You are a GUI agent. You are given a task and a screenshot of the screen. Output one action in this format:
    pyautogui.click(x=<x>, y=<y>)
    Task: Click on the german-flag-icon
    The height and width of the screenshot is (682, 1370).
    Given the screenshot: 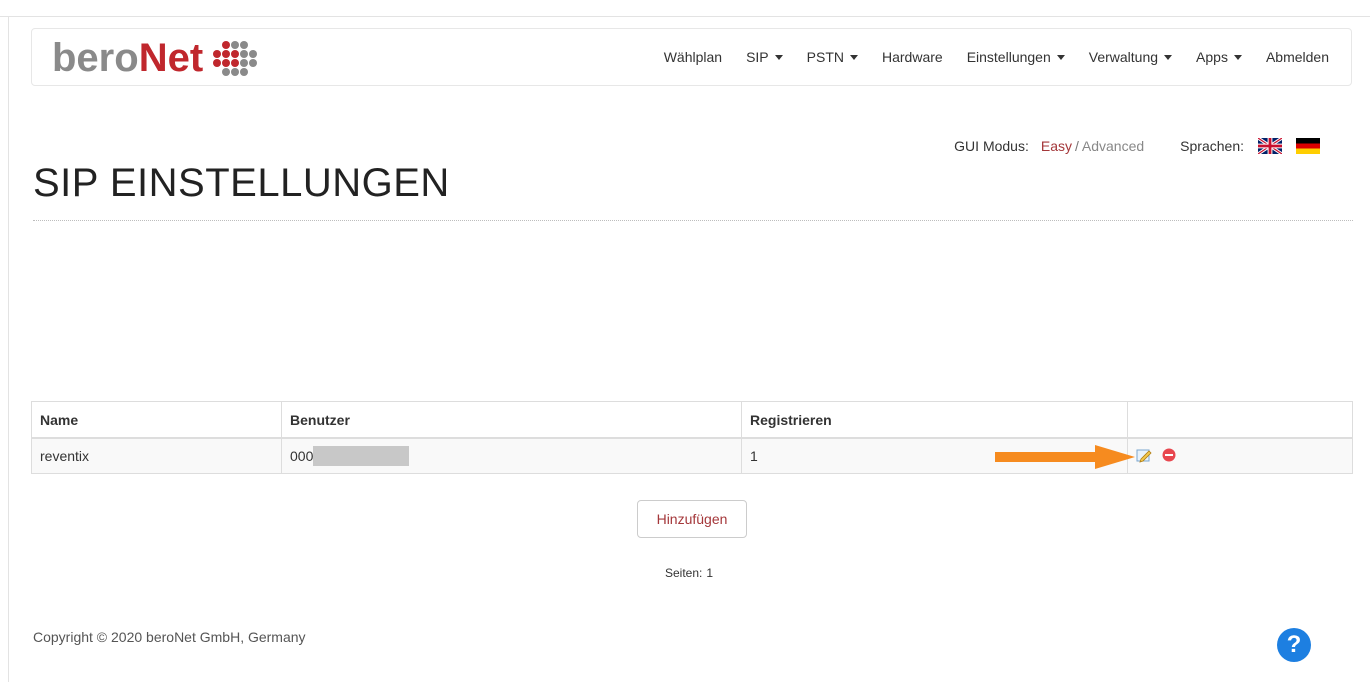 What is the action you would take?
    pyautogui.click(x=1308, y=146)
    